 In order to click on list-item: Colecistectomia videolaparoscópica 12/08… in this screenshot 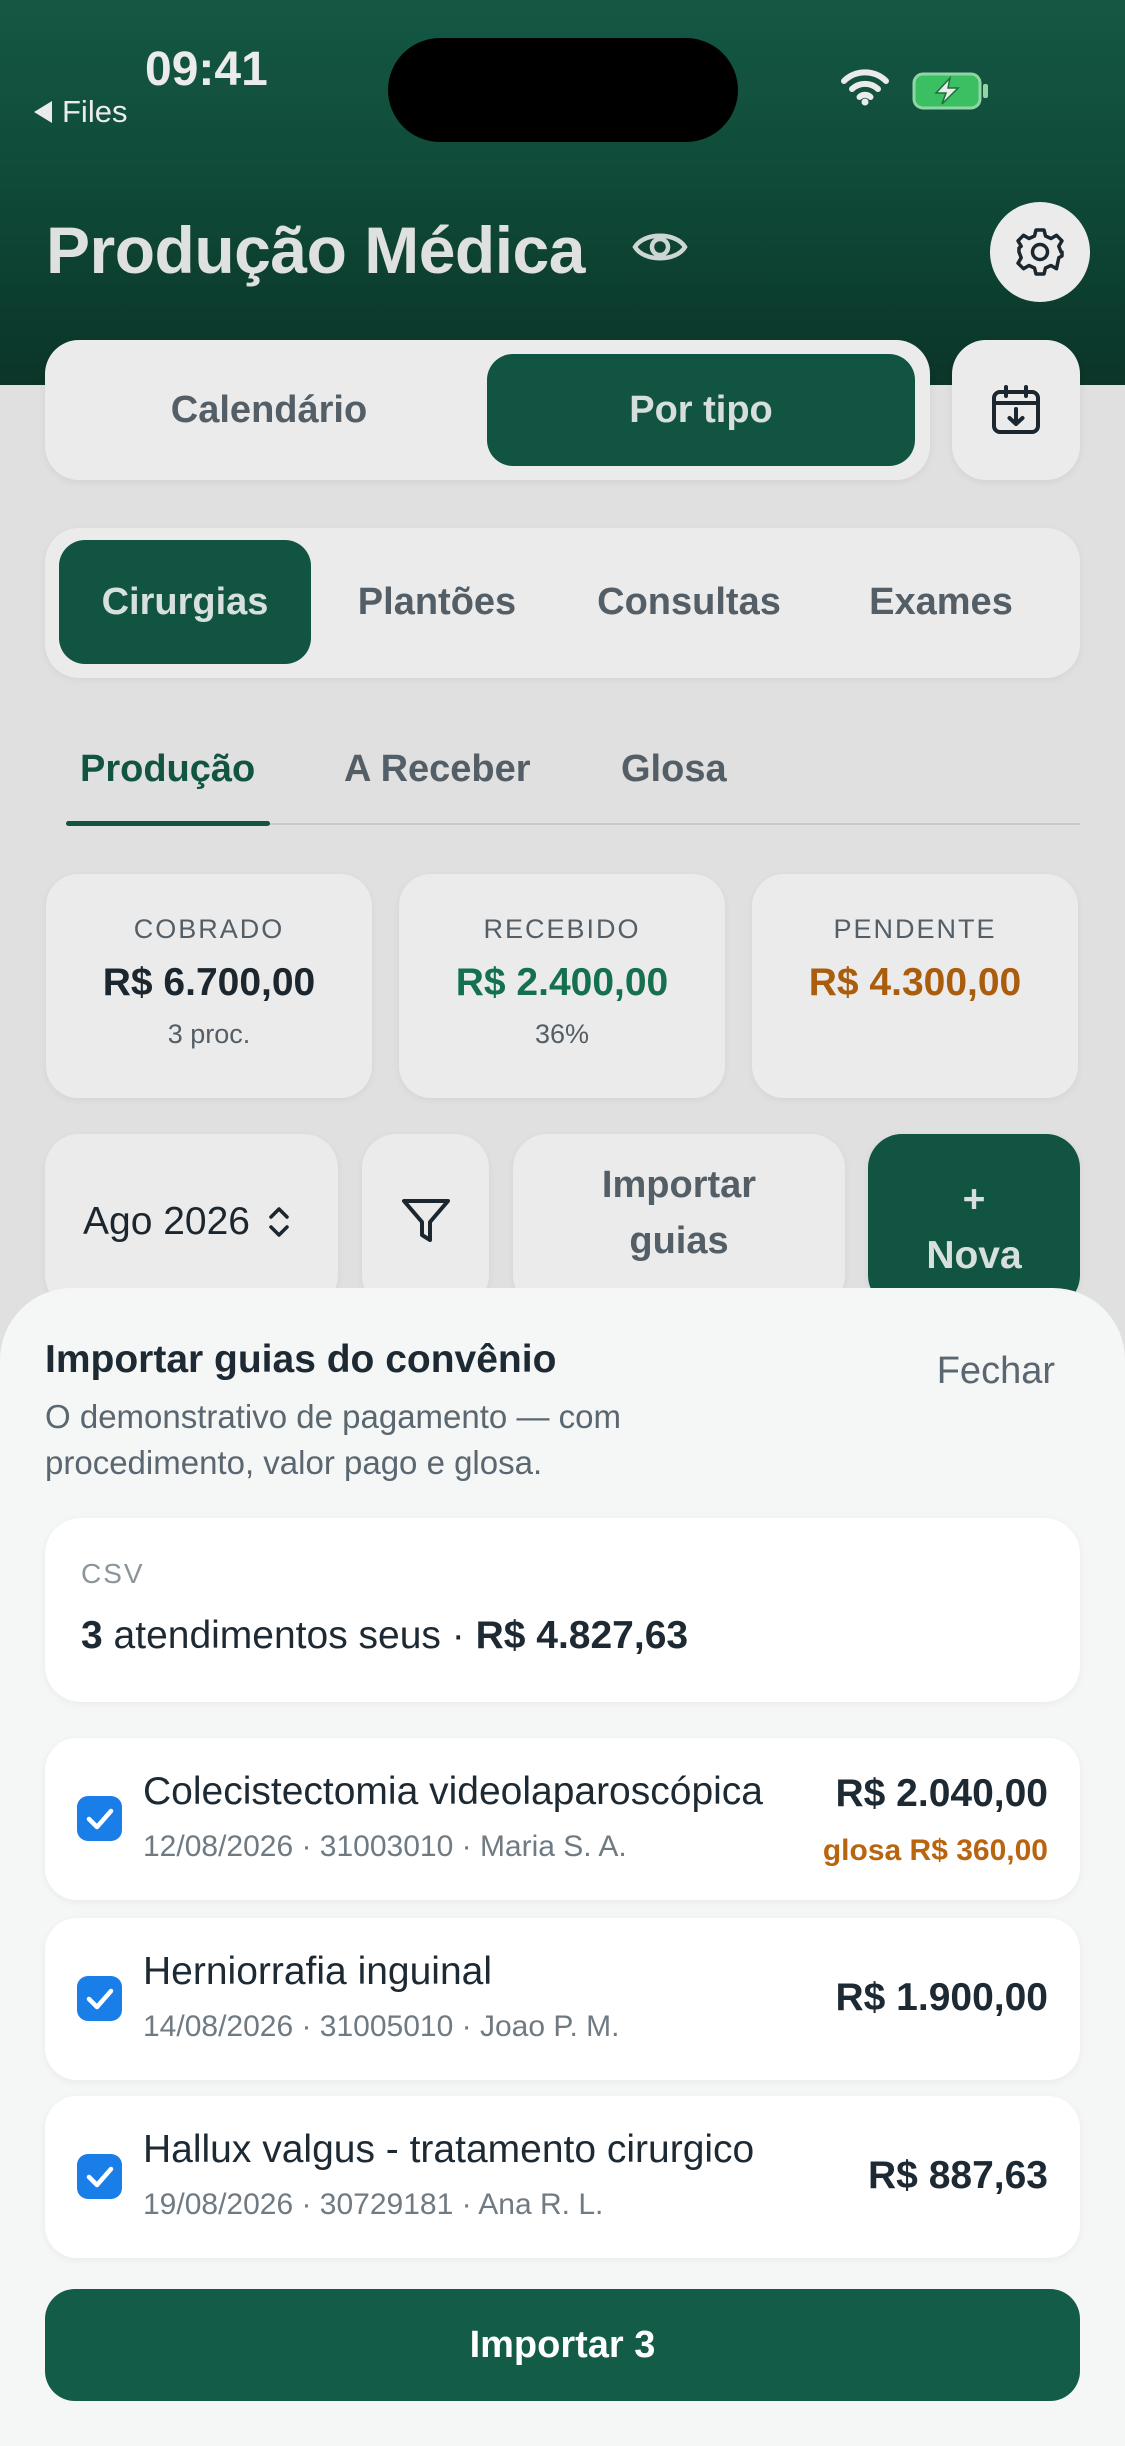, I will do `click(562, 1819)`.